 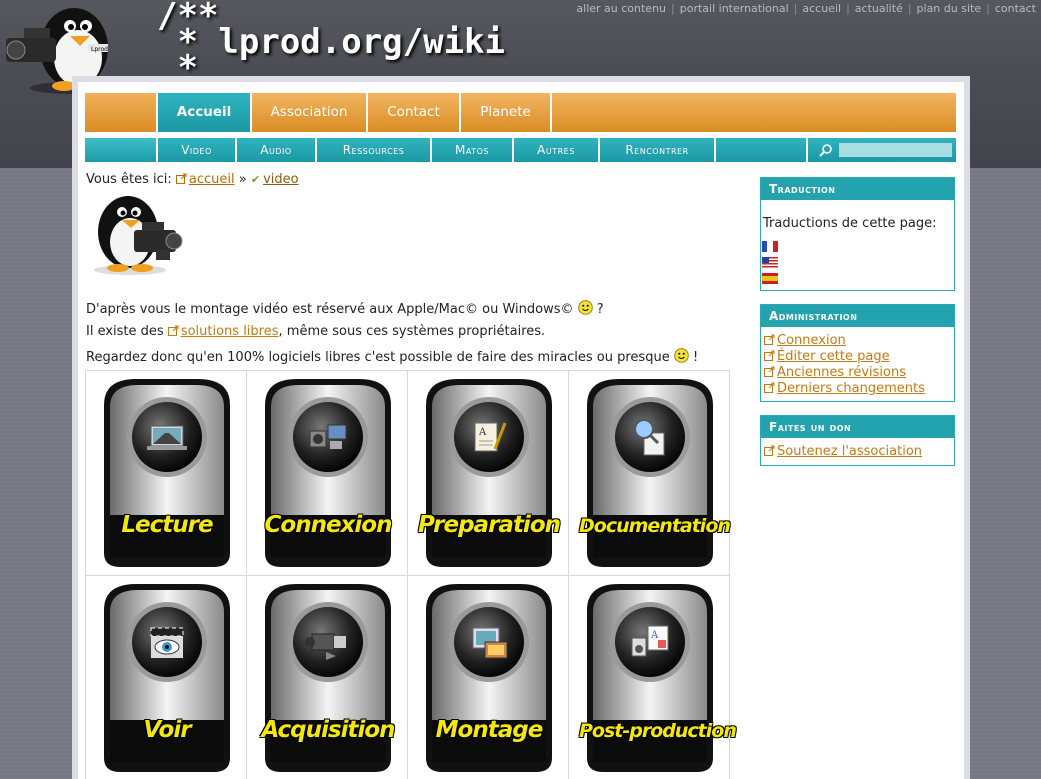 I want to click on grid-cell-post-production: A Post-production, so click(x=653, y=677).